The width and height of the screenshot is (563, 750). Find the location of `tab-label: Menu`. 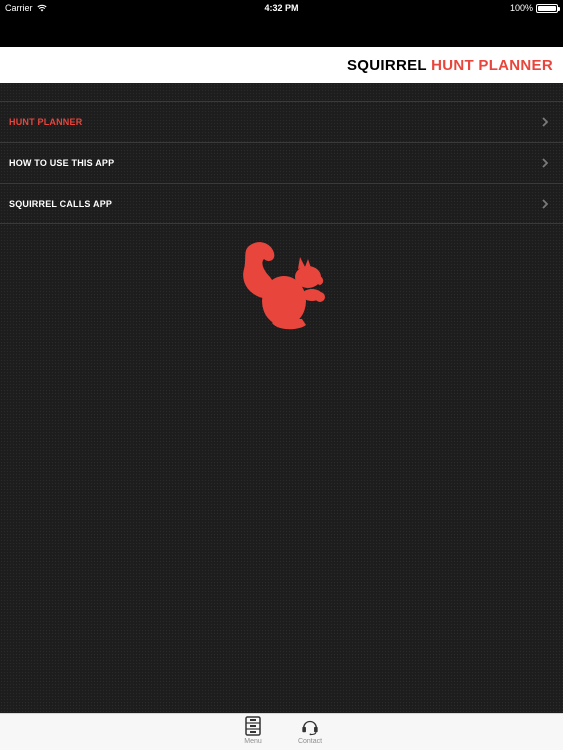

tab-label: Menu is located at coordinates (253, 741).